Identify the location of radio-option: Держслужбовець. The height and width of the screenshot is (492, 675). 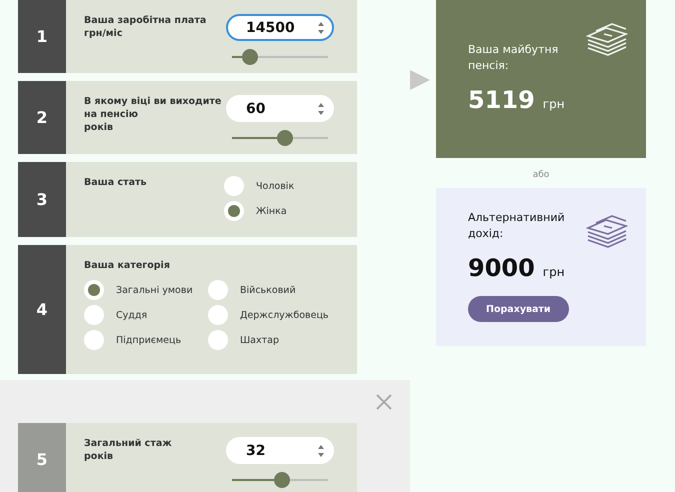
(270, 315).